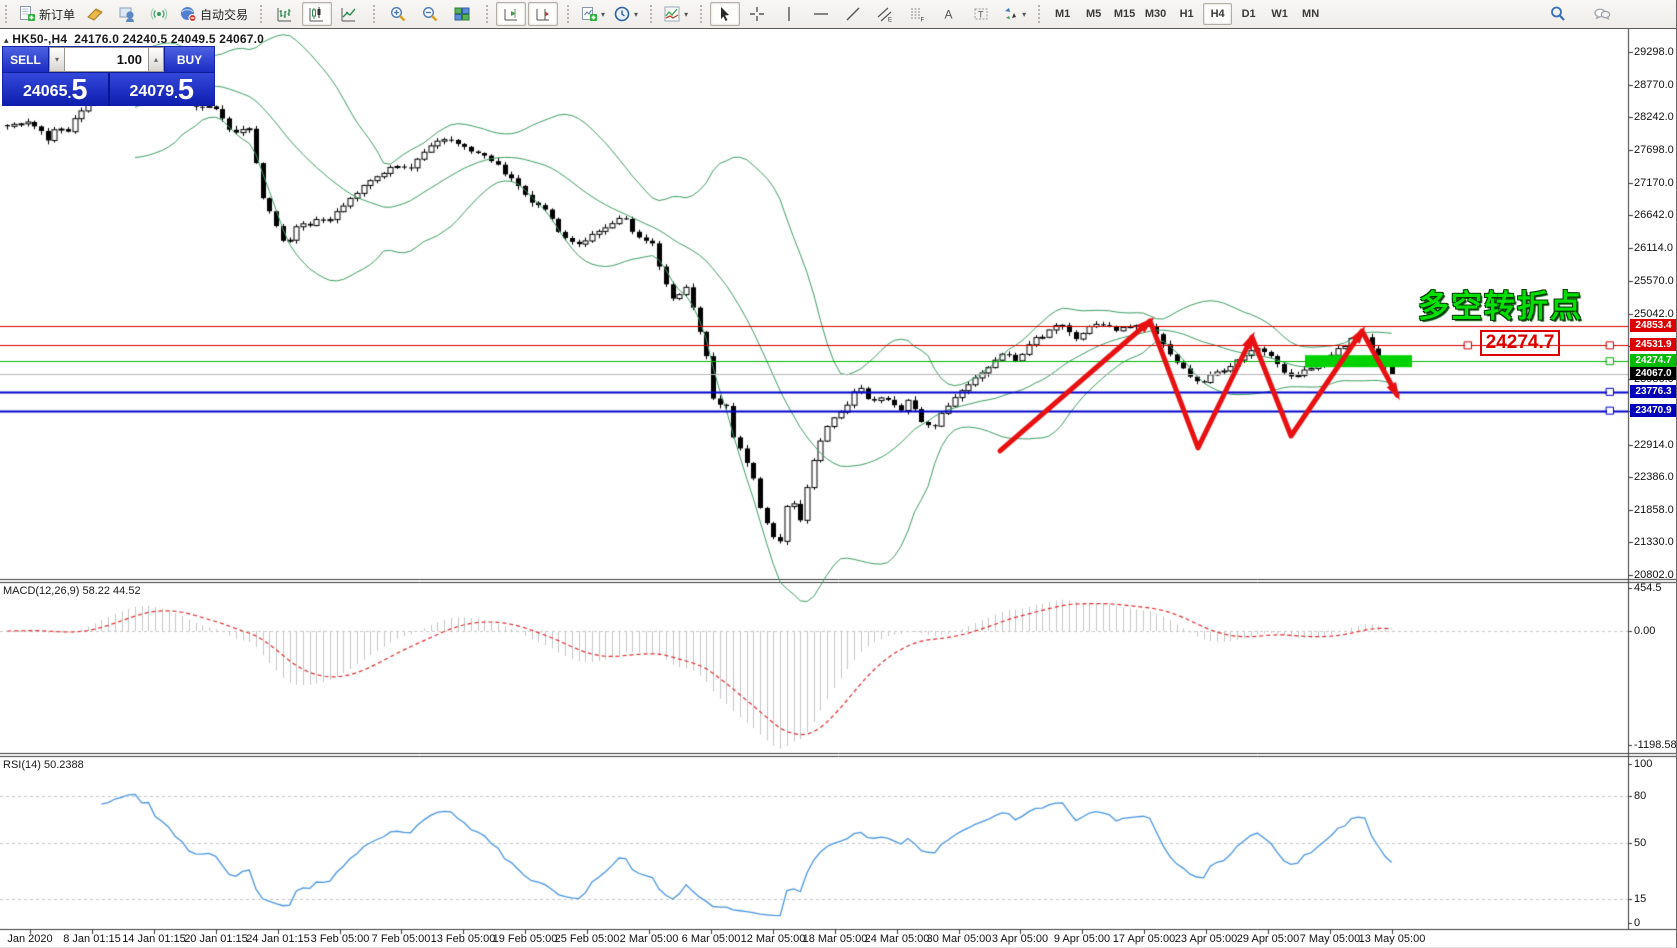  I want to click on timeframe-h4-button: H4, so click(1218, 14).